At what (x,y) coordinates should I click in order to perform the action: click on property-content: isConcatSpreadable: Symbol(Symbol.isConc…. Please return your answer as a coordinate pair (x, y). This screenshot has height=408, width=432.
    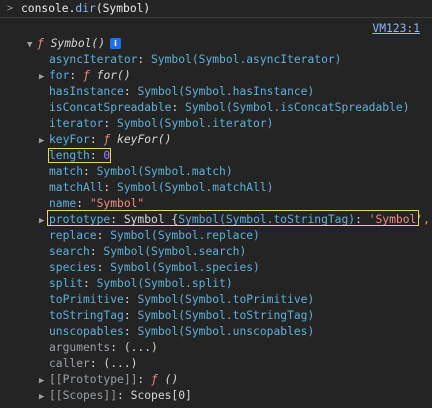
    Looking at the image, I should click on (229, 107).